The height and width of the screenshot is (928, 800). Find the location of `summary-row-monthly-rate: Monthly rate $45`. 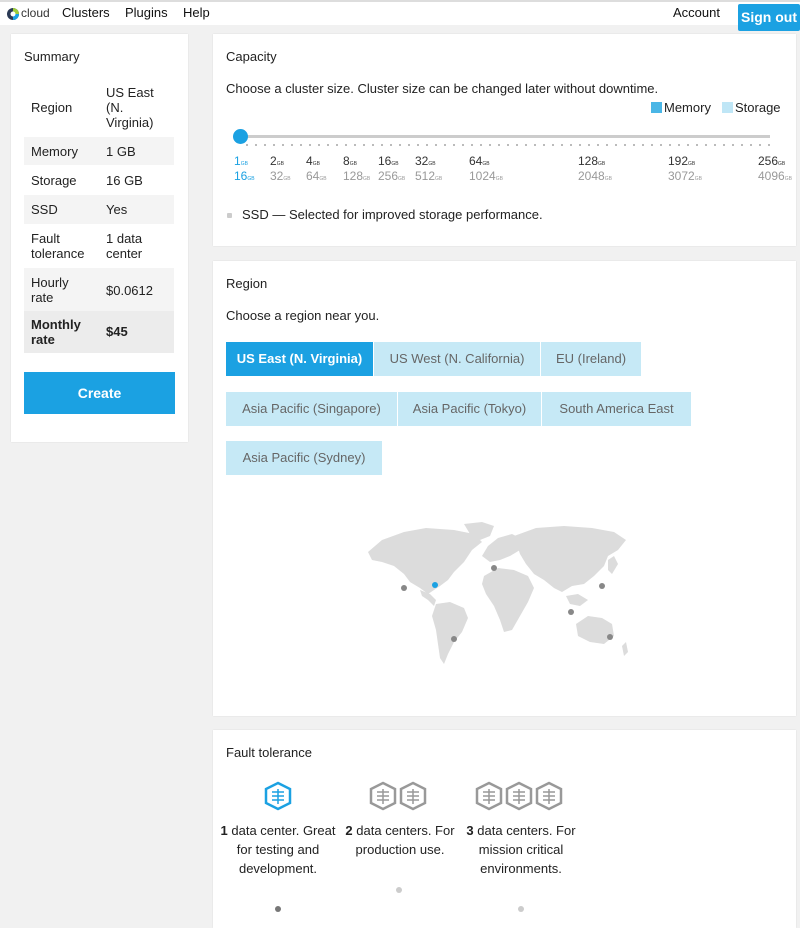

summary-row-monthly-rate: Monthly rate $45 is located at coordinates (99, 332).